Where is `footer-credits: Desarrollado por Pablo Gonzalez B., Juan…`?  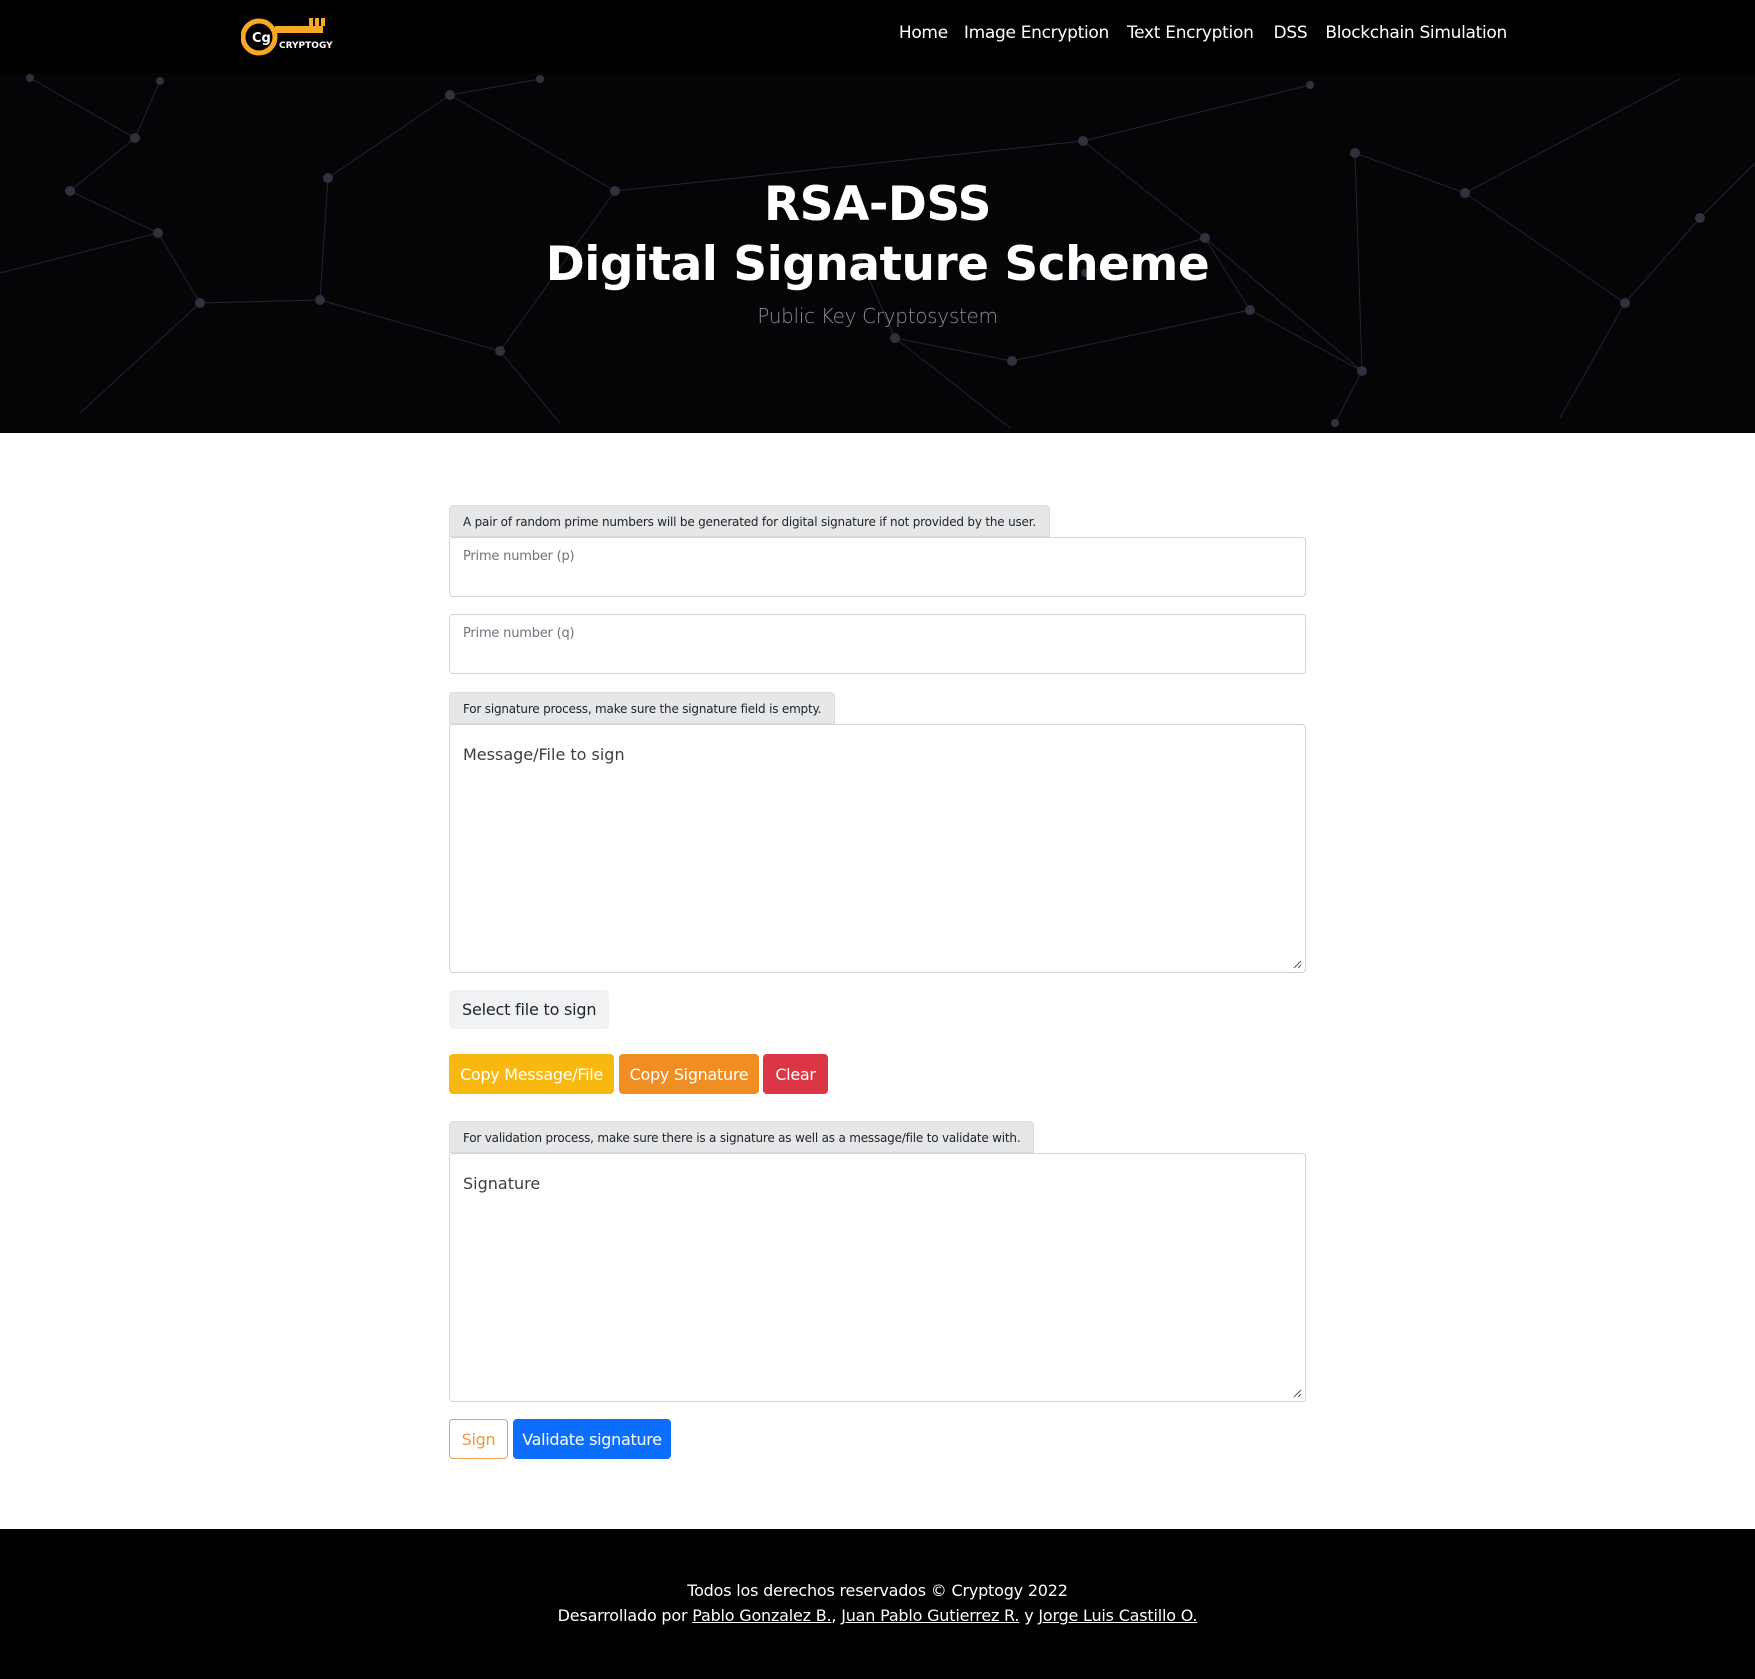 footer-credits: Desarrollado por Pablo Gonzalez B., Juan… is located at coordinates (877, 1615).